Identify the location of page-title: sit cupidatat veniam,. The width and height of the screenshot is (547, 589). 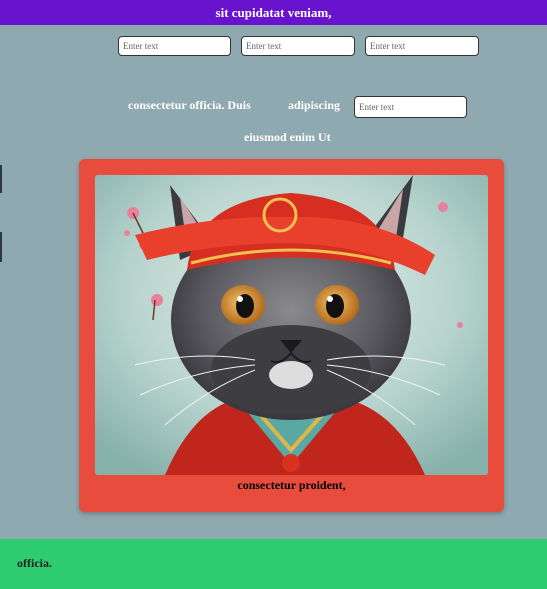
(273, 12).